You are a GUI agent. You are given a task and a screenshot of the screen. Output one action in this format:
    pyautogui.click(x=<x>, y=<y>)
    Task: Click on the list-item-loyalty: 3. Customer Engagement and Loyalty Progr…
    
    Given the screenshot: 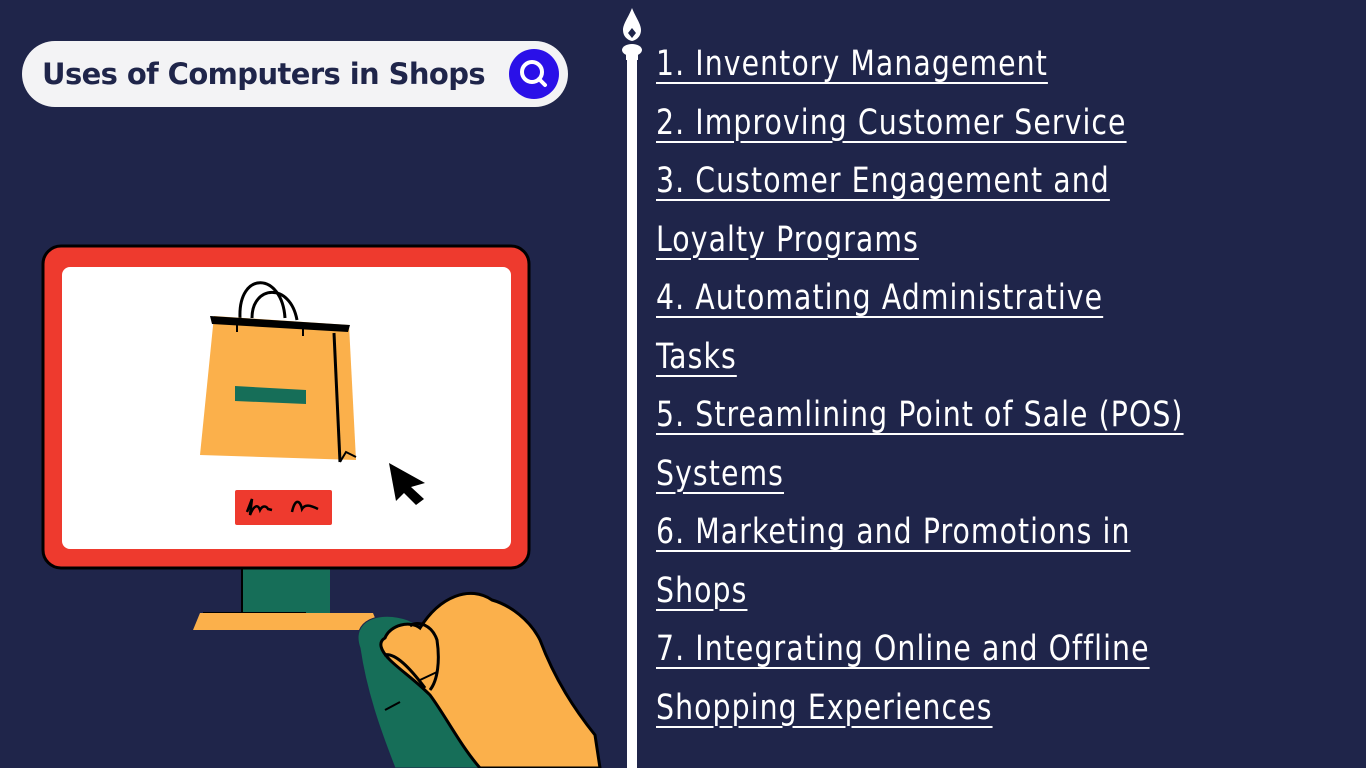 What is the action you would take?
    pyautogui.click(x=1011, y=210)
    